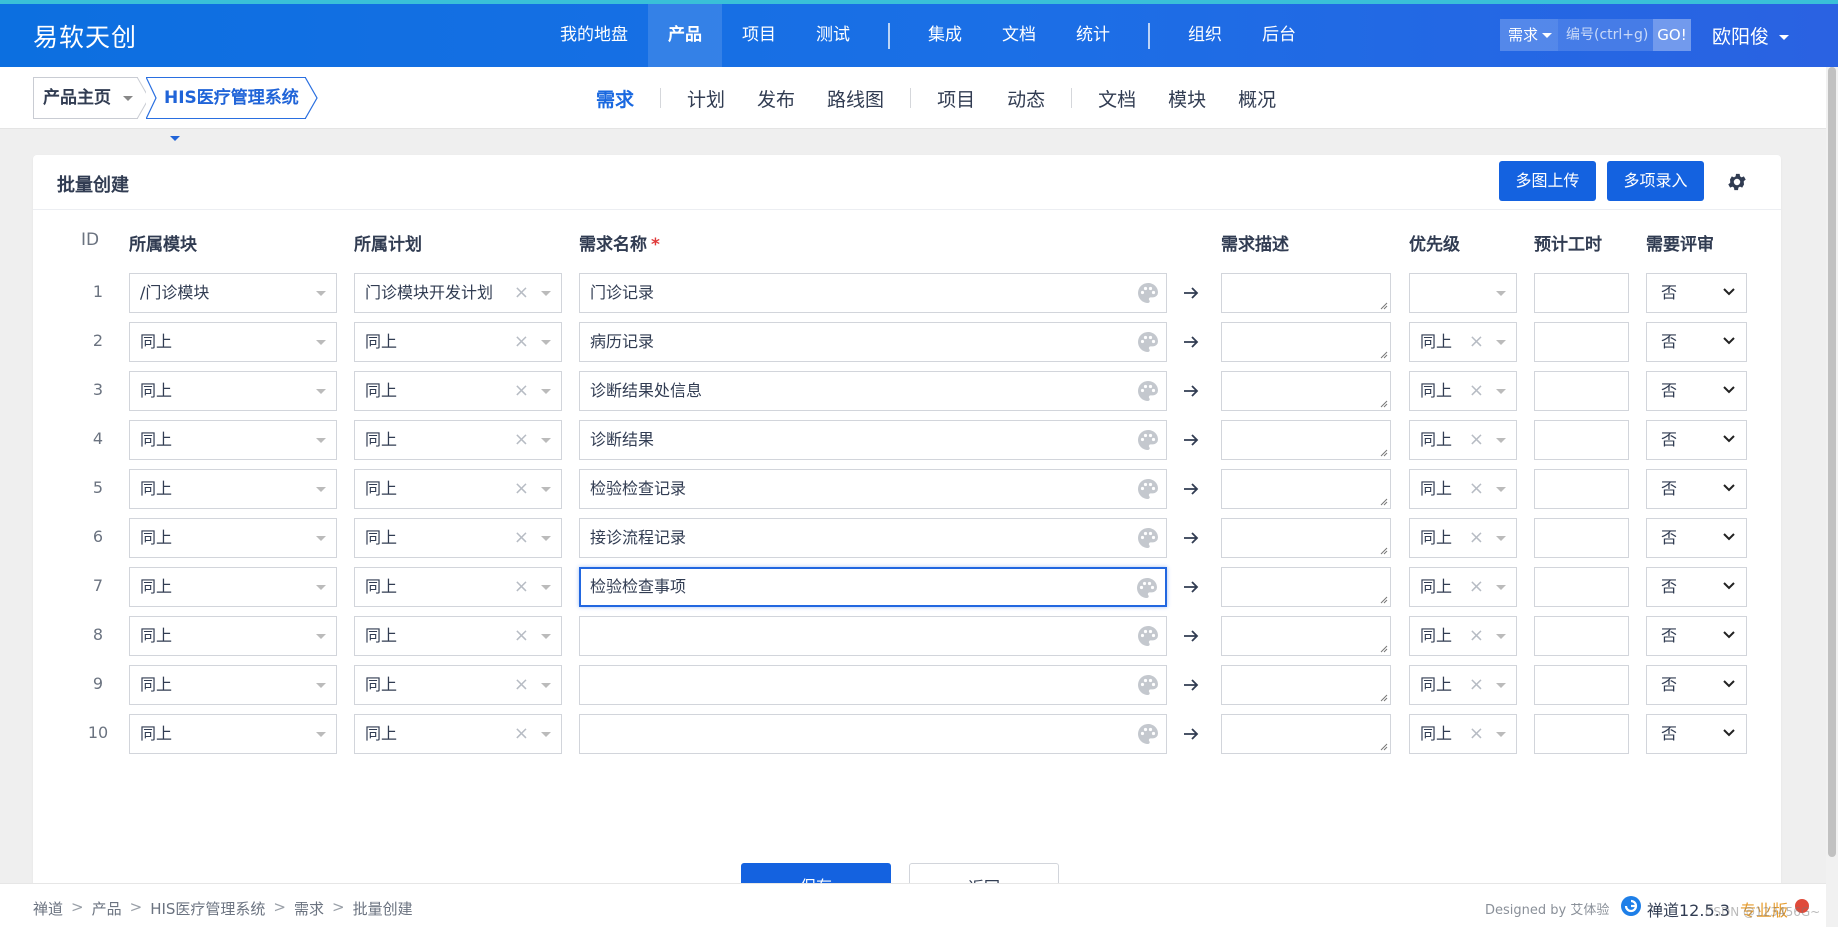 Image resolution: width=1838 pixels, height=927 pixels. I want to click on tab-overview: 概况, so click(1257, 98).